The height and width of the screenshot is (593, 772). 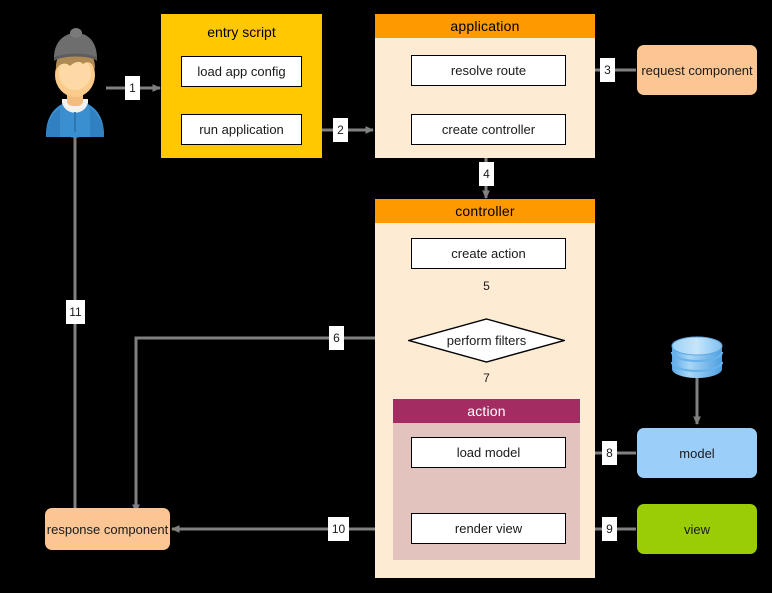 I want to click on node-label: render view, so click(x=488, y=528).